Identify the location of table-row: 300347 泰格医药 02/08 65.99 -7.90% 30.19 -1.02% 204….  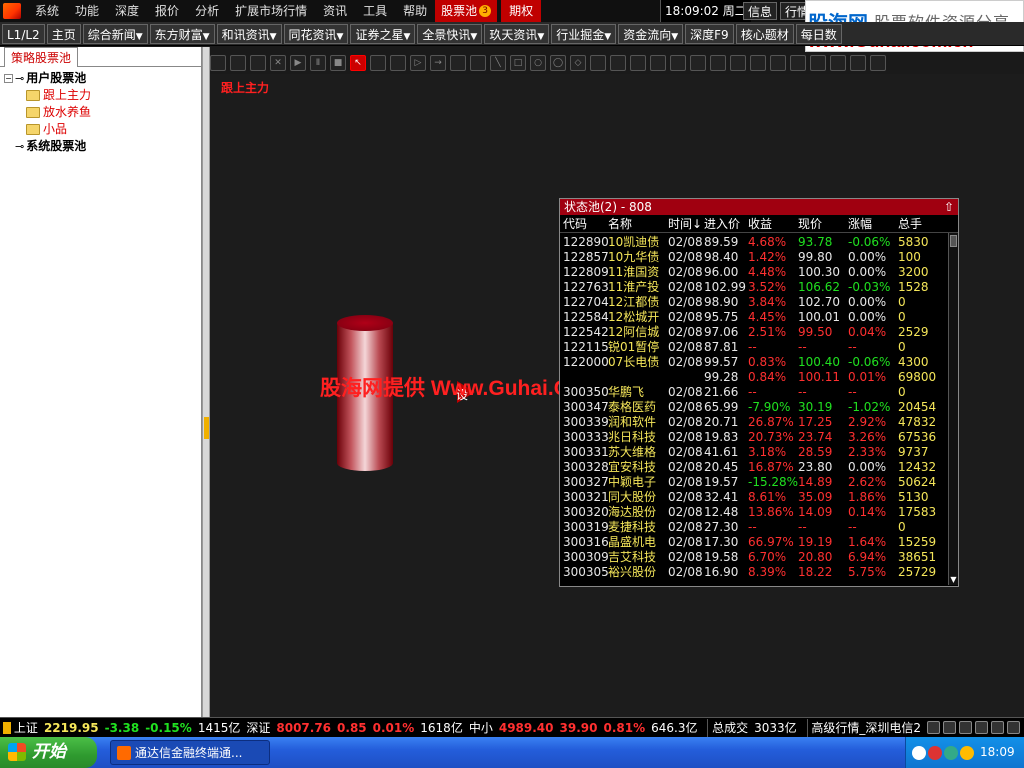
(759, 407).